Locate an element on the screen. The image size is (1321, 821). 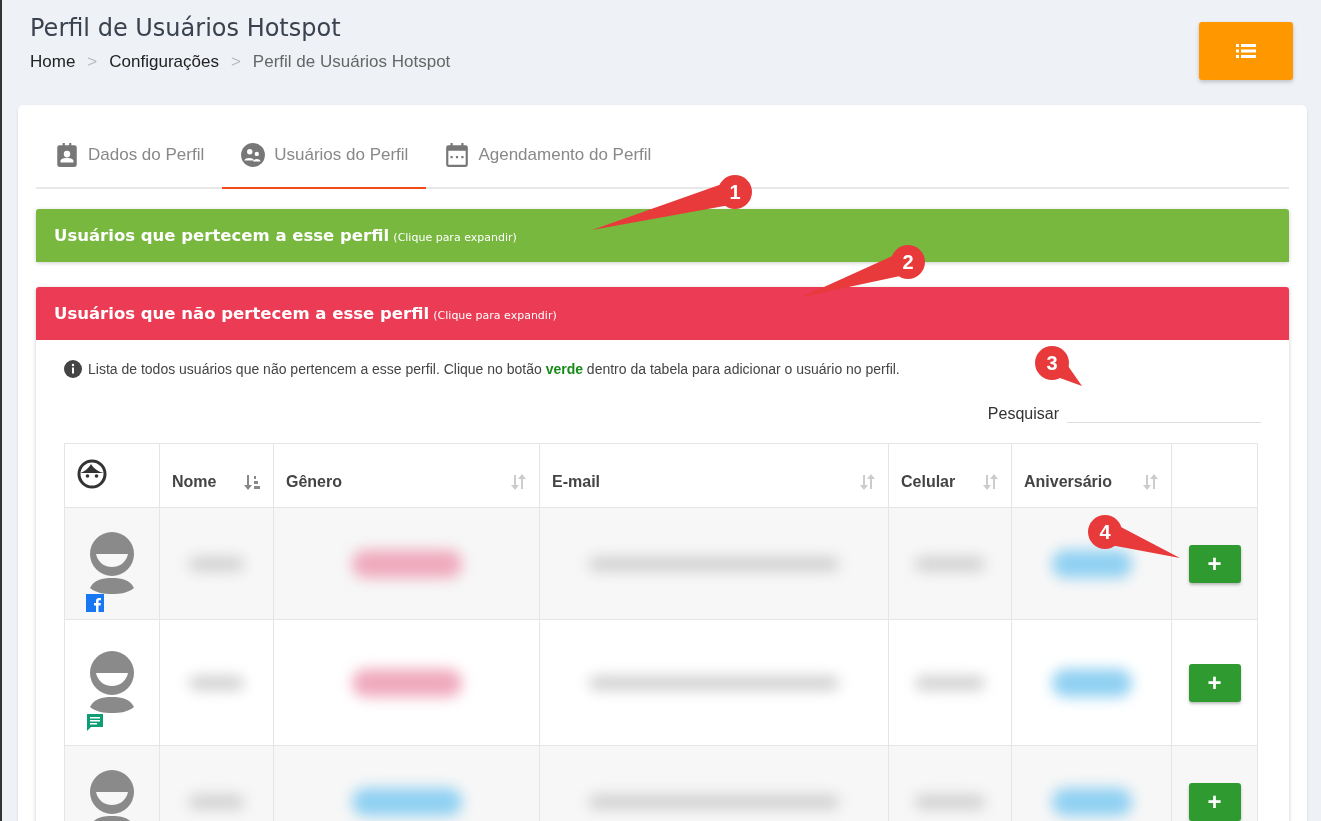
group-icon is located at coordinates (253, 155).